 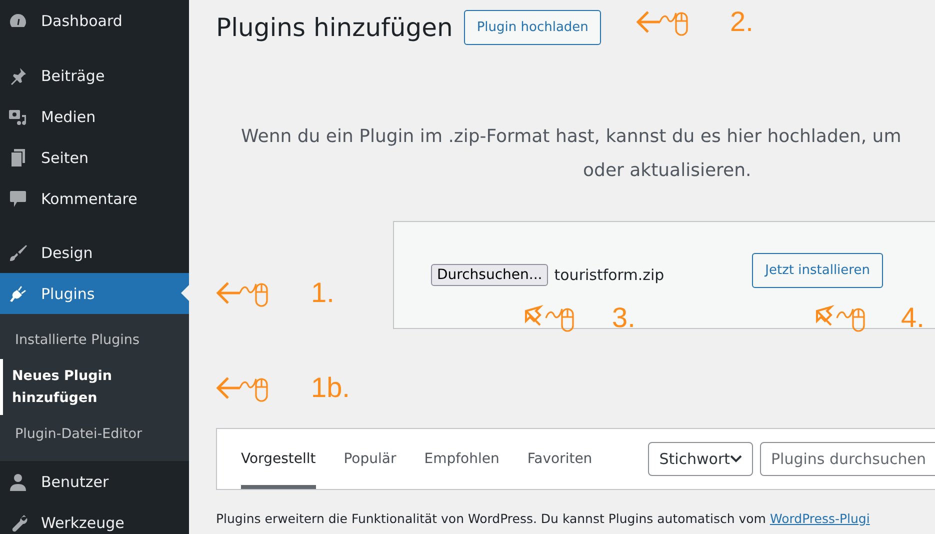 I want to click on submenu-item: Plugin-Datei-Editor, so click(x=94, y=434).